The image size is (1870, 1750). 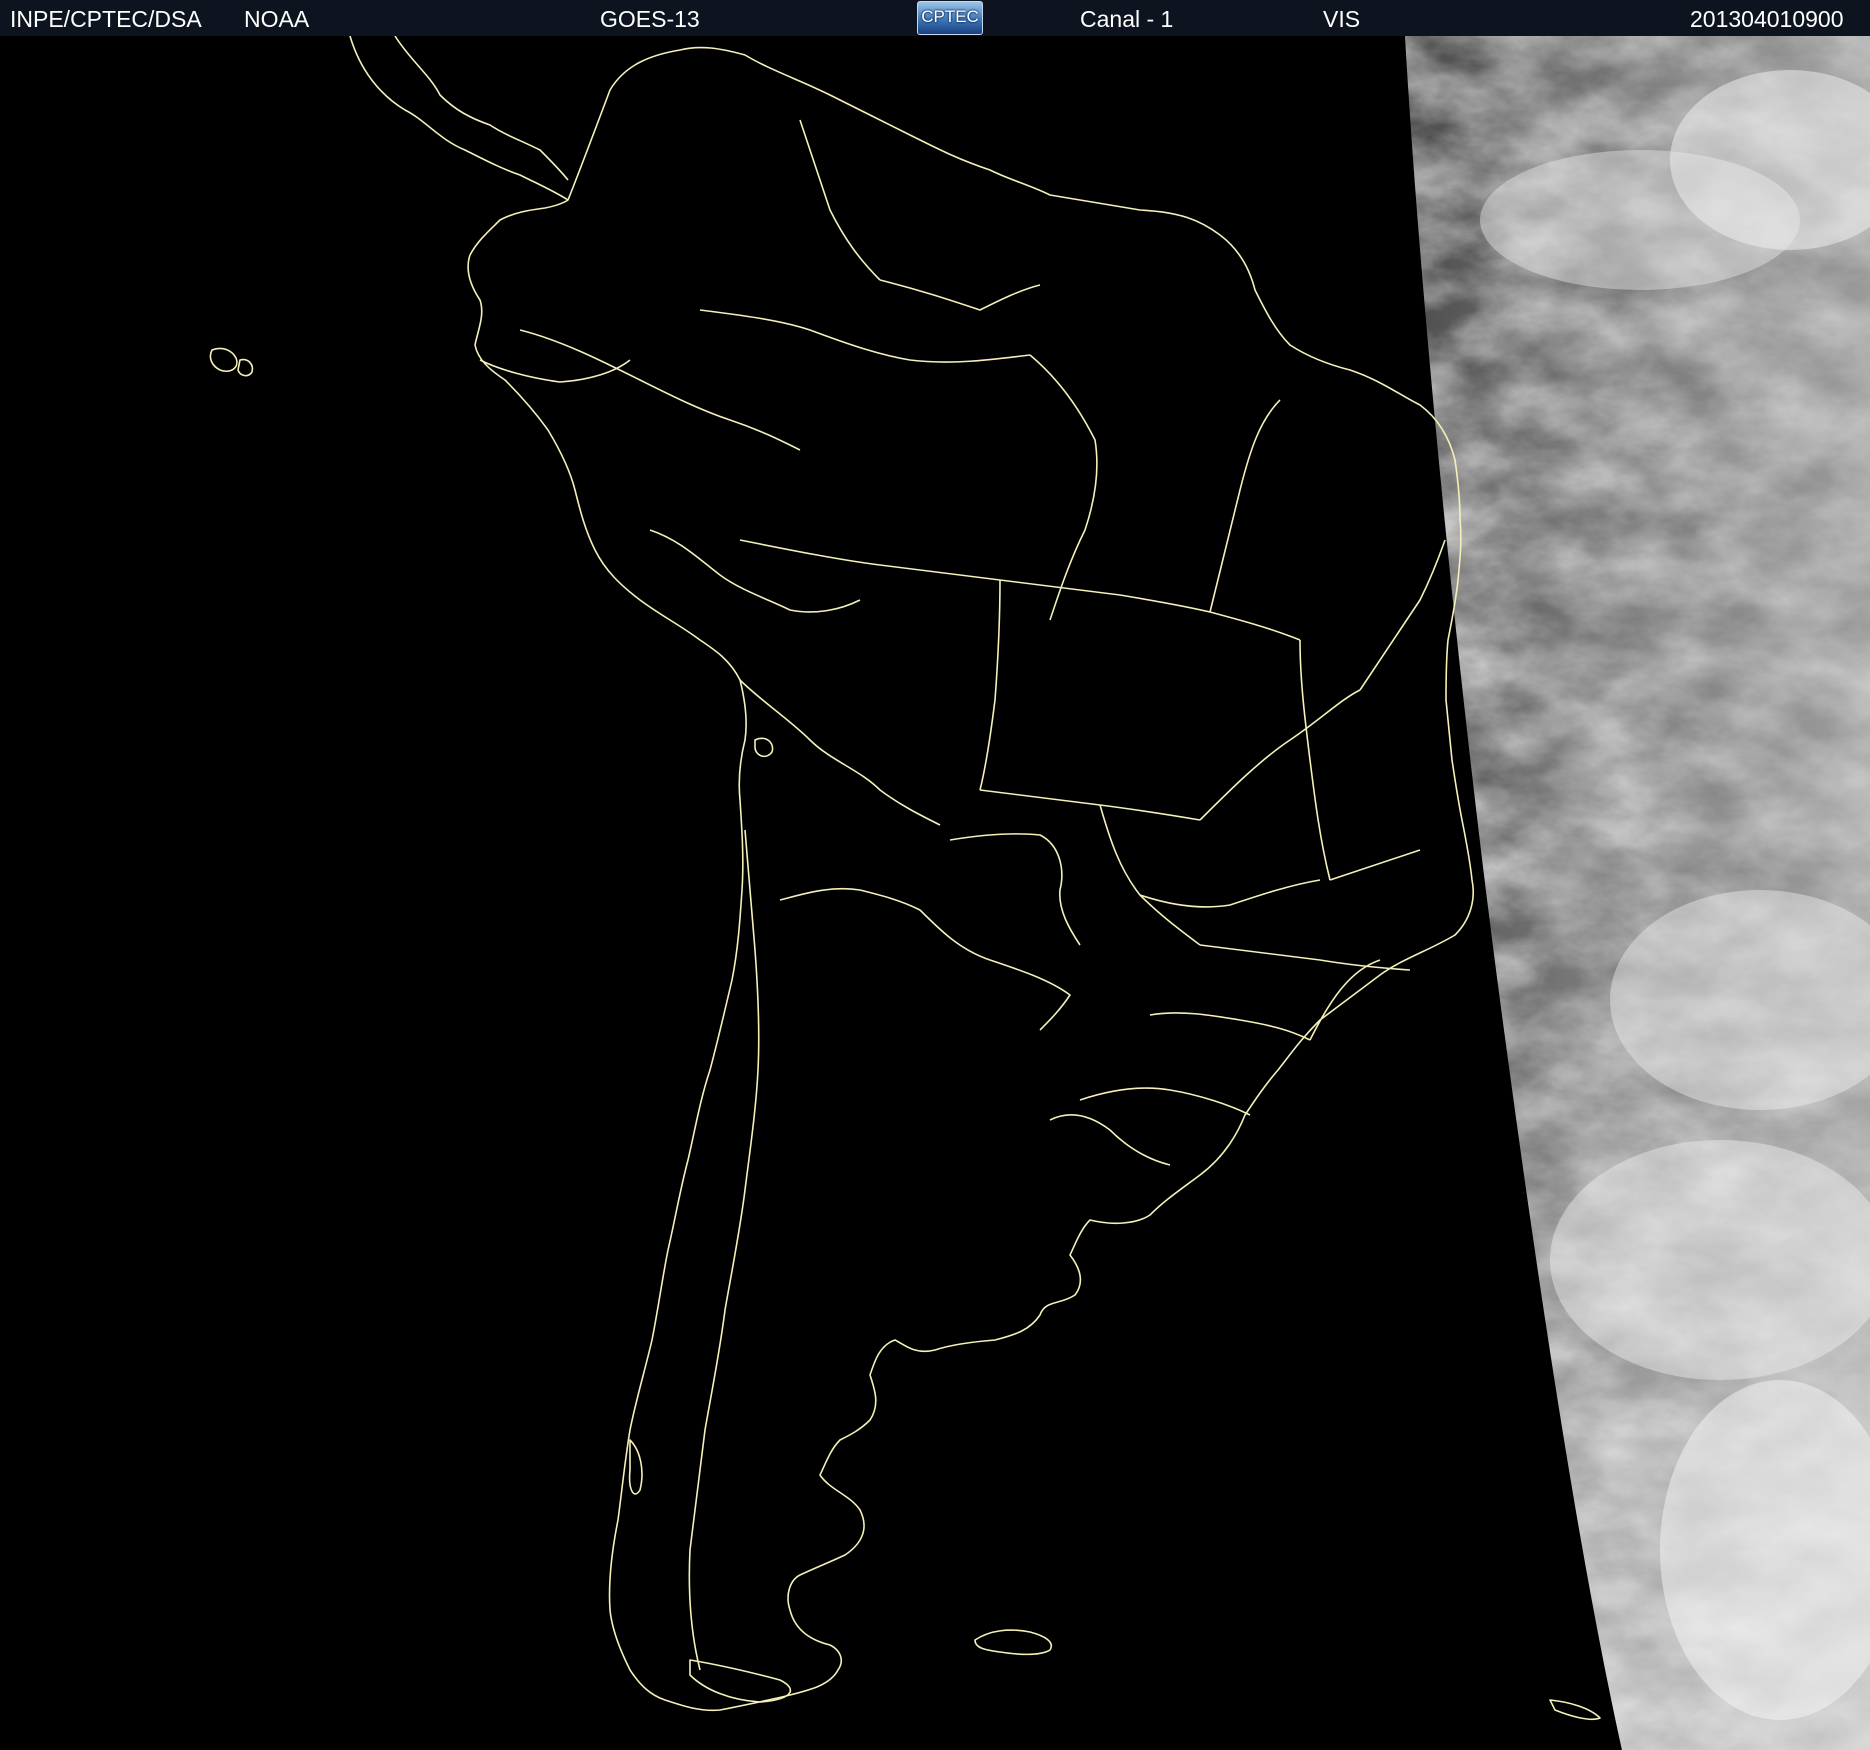 I want to click on cptec-logo: CPTEC, so click(x=950, y=18).